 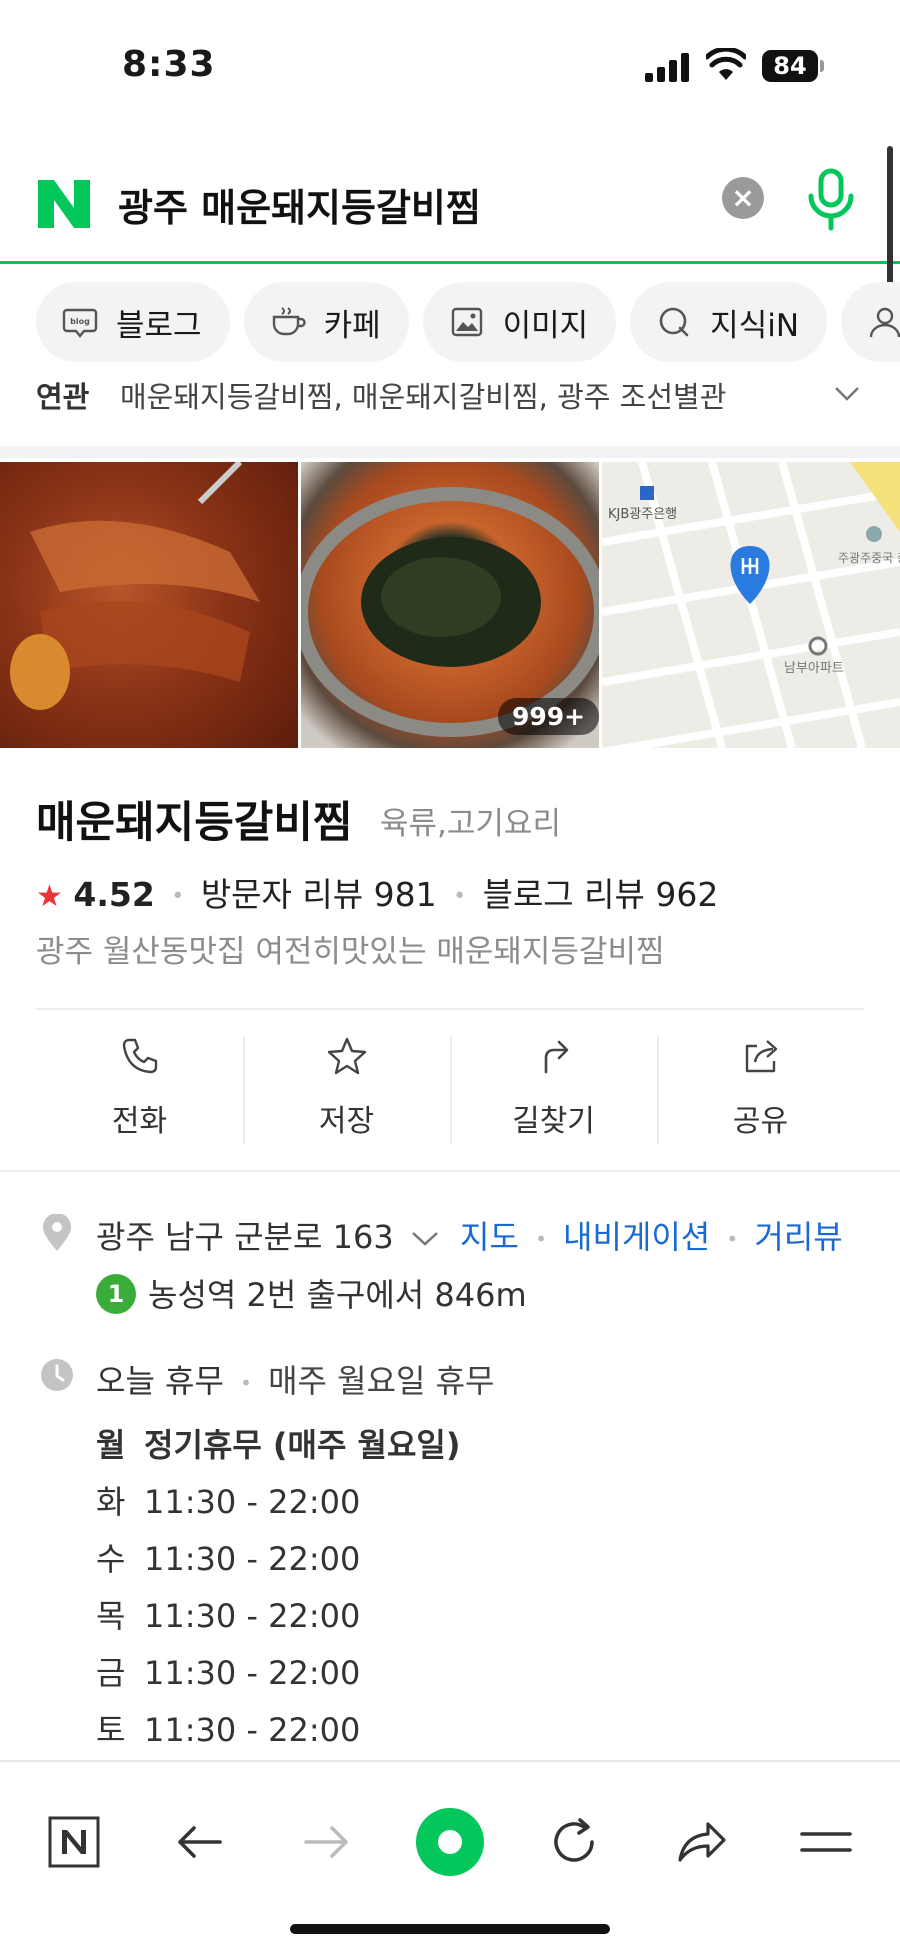 What do you see at coordinates (446, 1733) in the screenshot?
I see `hours-row: 토 11:30 - 22:00` at bounding box center [446, 1733].